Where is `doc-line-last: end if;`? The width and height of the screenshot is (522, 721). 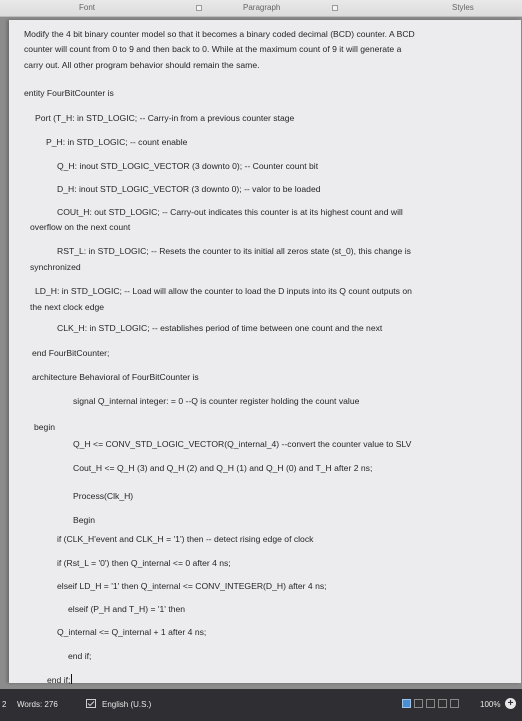 doc-line-last: end if; is located at coordinates (60, 680).